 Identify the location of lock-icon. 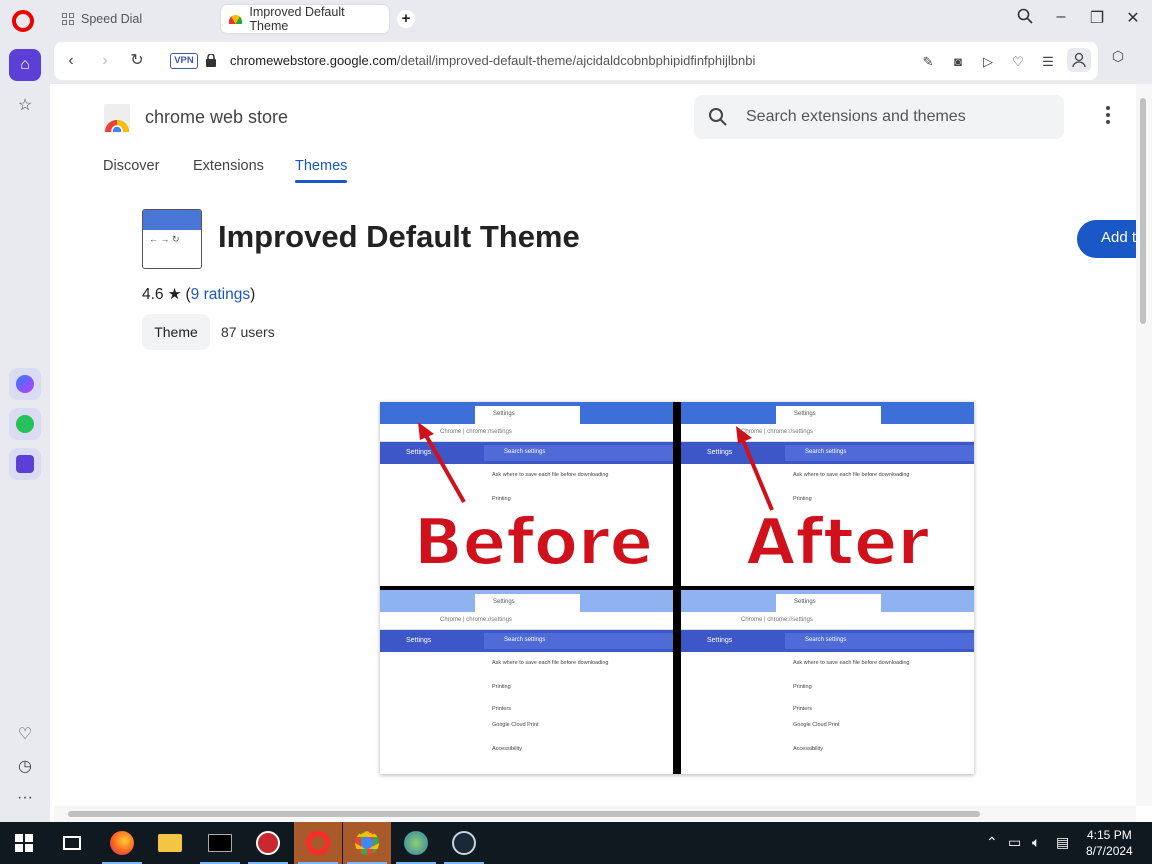
(211, 60).